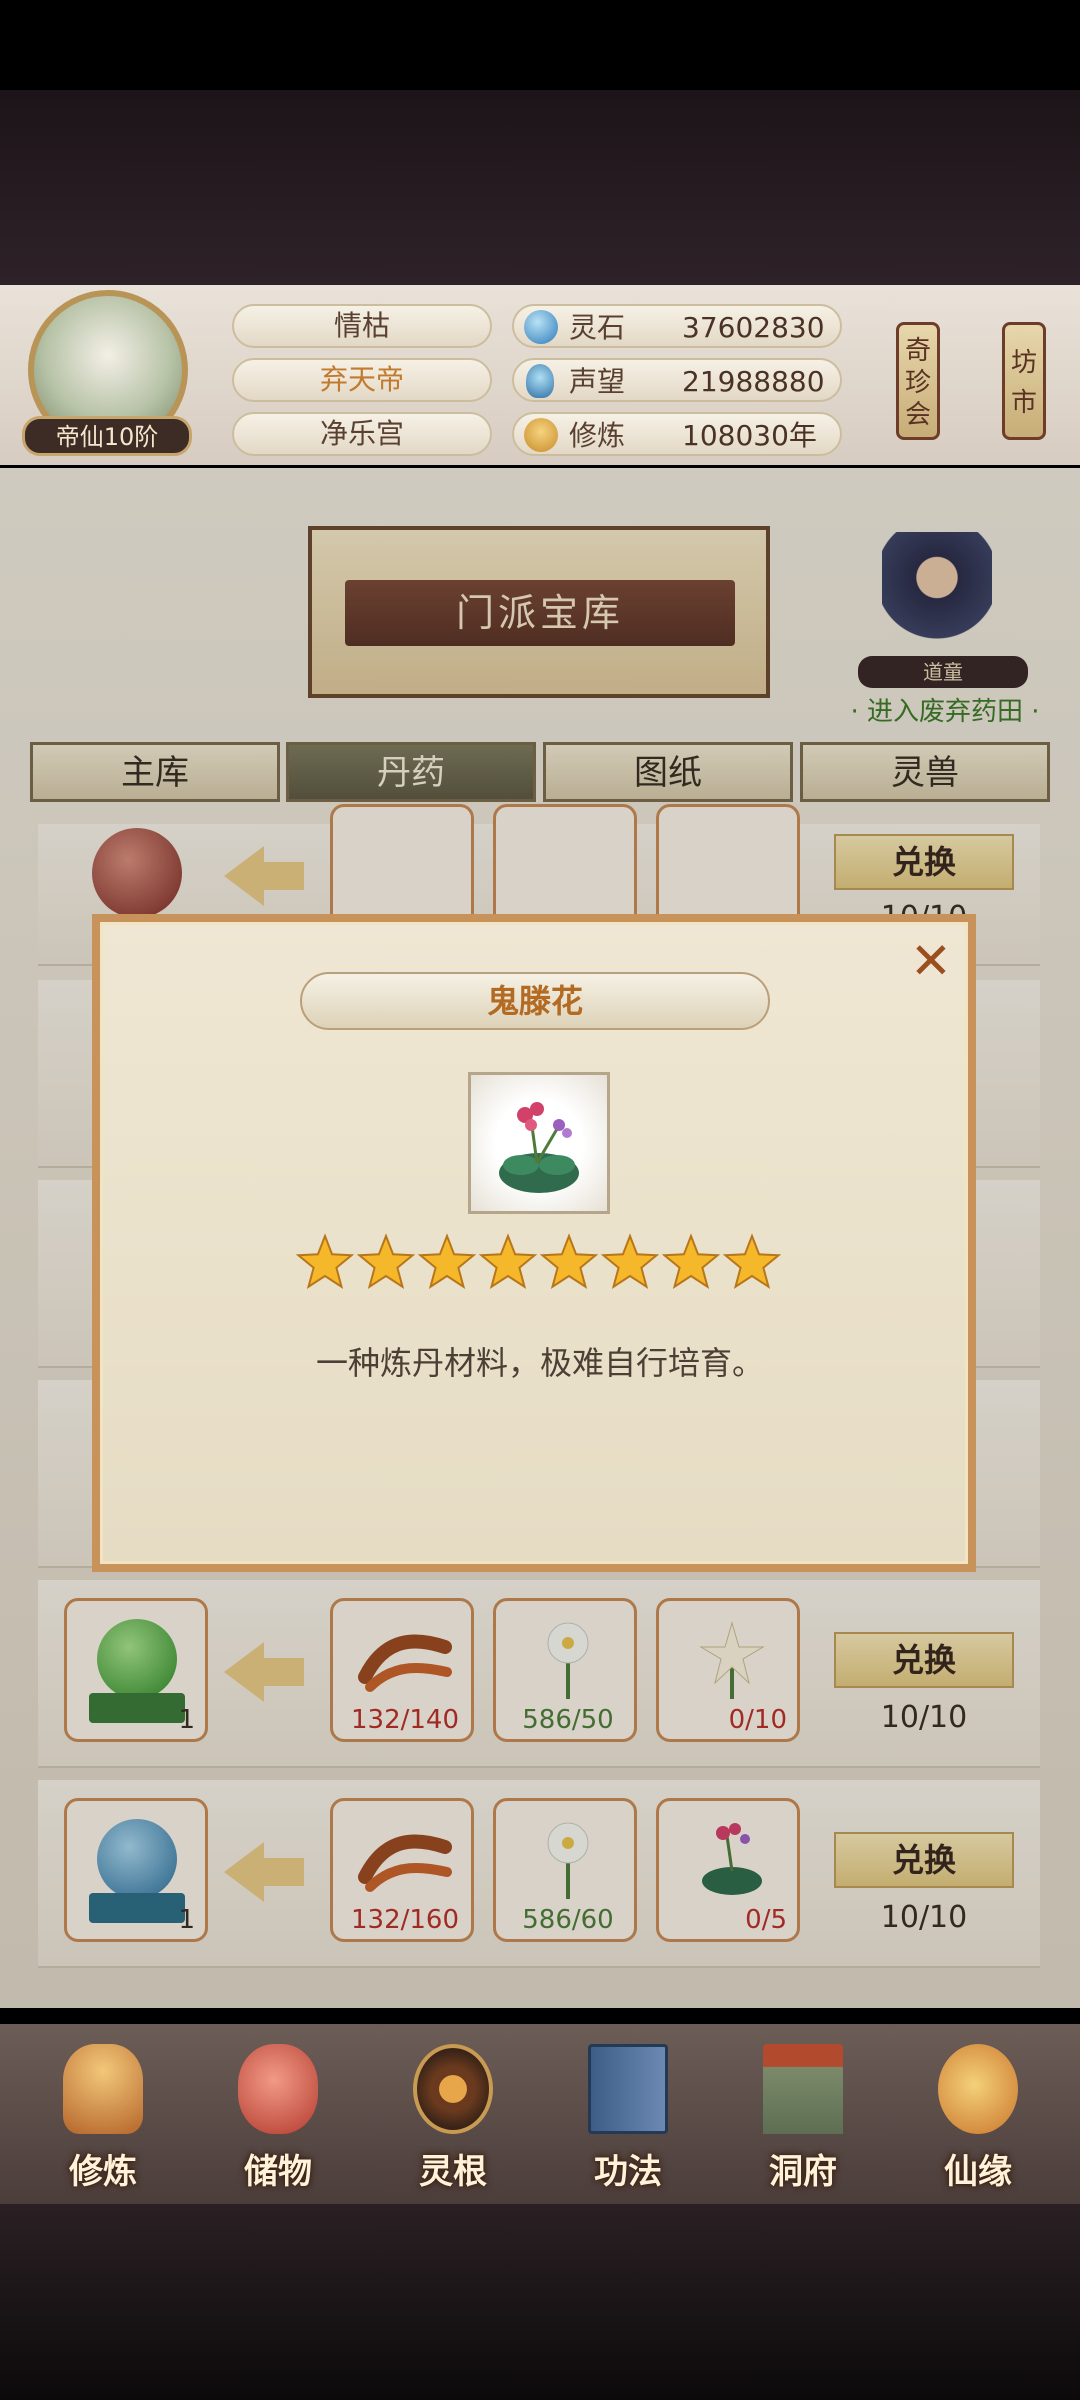 The width and height of the screenshot is (1080, 2400). What do you see at coordinates (677, 434) in the screenshot?
I see `stat-cultivation: 修炼 108030年` at bounding box center [677, 434].